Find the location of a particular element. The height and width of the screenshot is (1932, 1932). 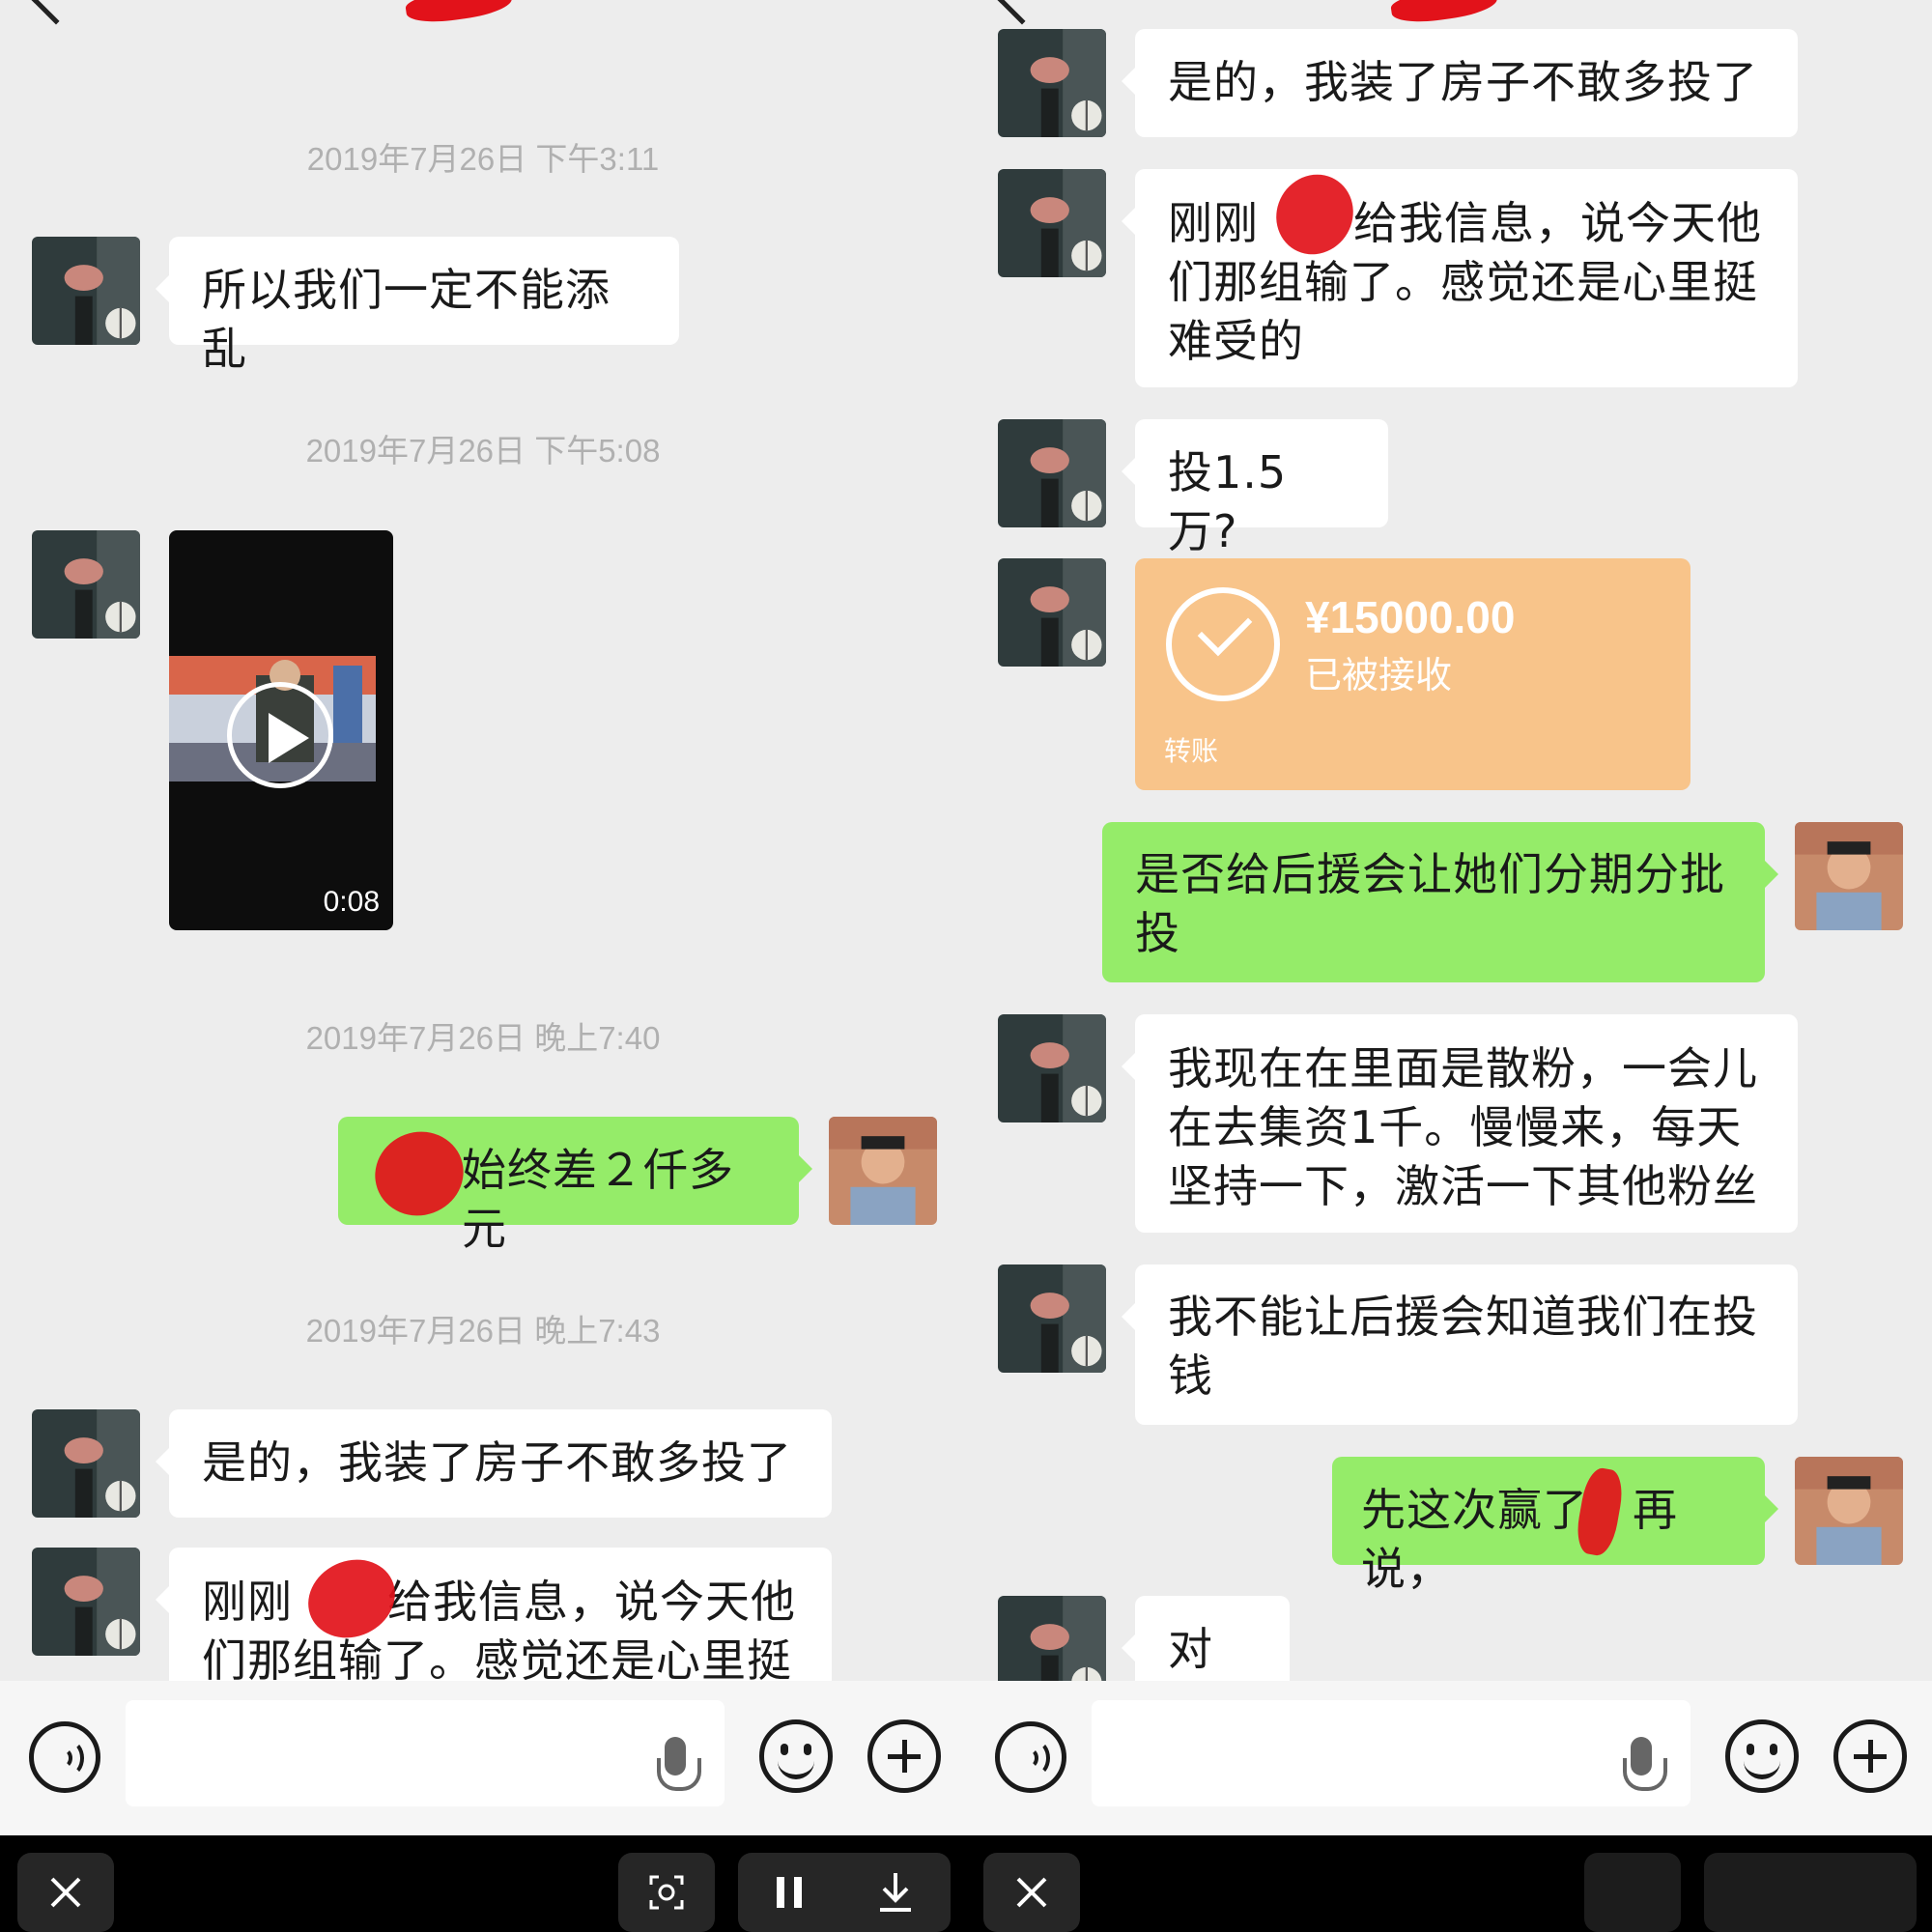

transfer-card: ¥15000.00 已被接收 转账 is located at coordinates (1412, 674).